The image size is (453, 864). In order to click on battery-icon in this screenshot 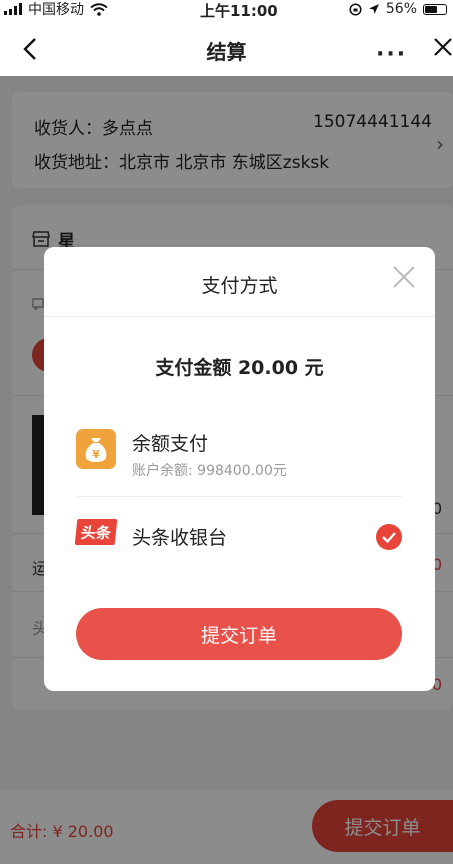, I will do `click(435, 9)`.